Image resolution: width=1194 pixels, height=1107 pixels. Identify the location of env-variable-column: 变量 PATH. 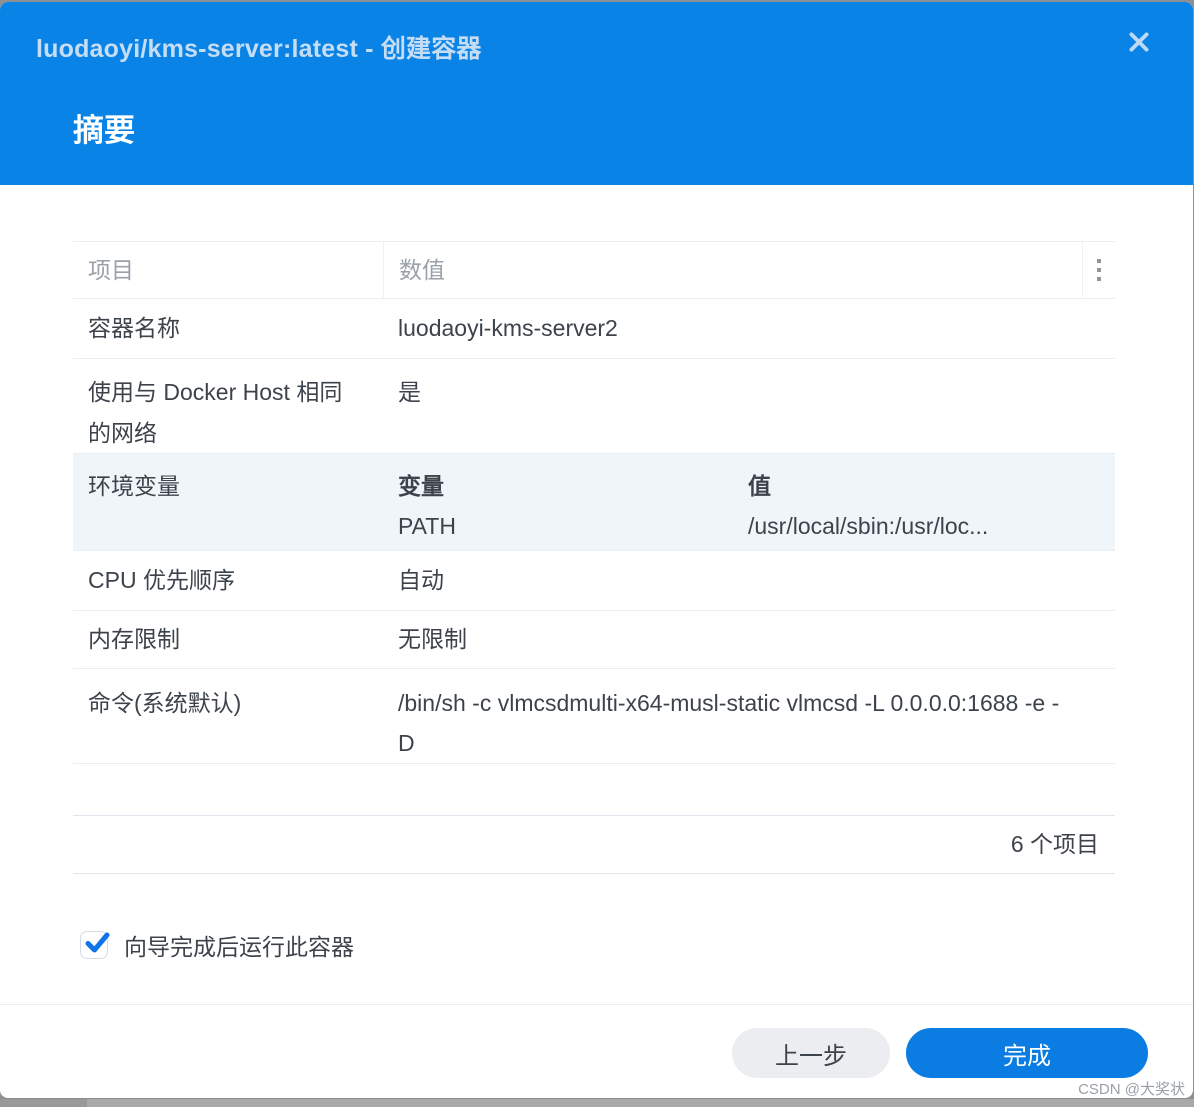
(558, 502).